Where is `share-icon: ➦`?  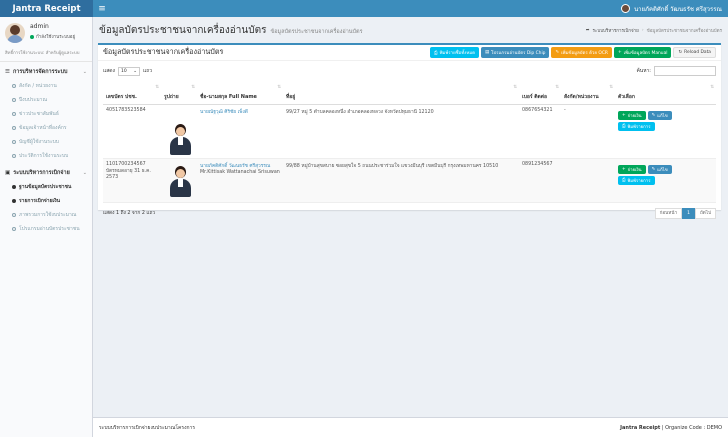
share-icon: ➦ is located at coordinates (587, 30).